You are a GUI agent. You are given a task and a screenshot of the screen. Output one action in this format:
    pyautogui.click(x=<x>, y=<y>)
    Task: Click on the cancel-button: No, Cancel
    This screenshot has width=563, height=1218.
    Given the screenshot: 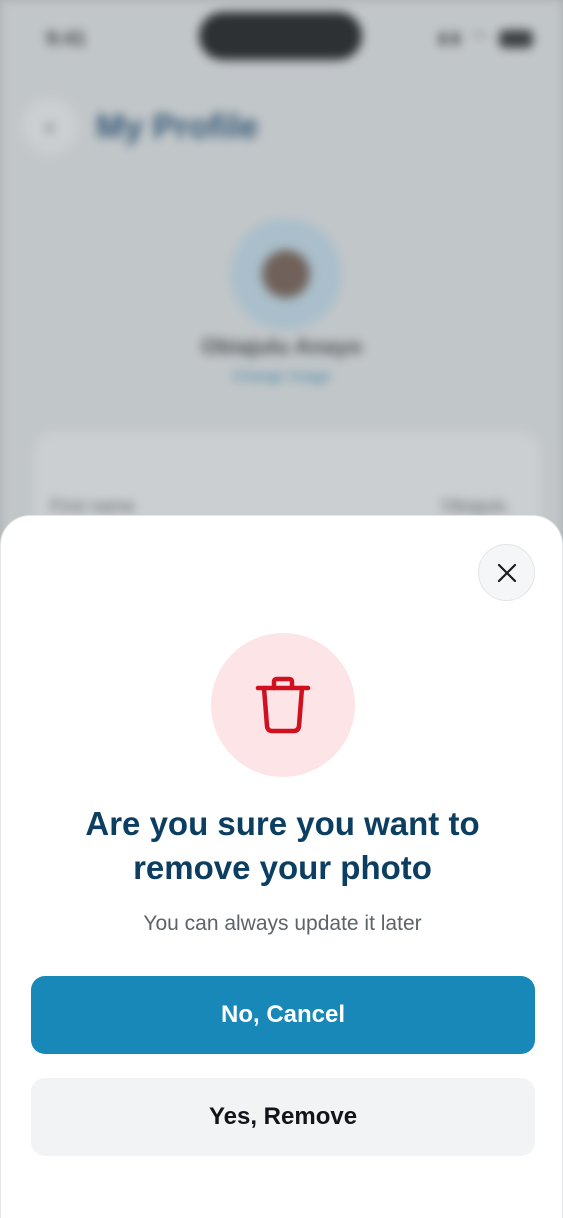 What is the action you would take?
    pyautogui.click(x=283, y=1015)
    